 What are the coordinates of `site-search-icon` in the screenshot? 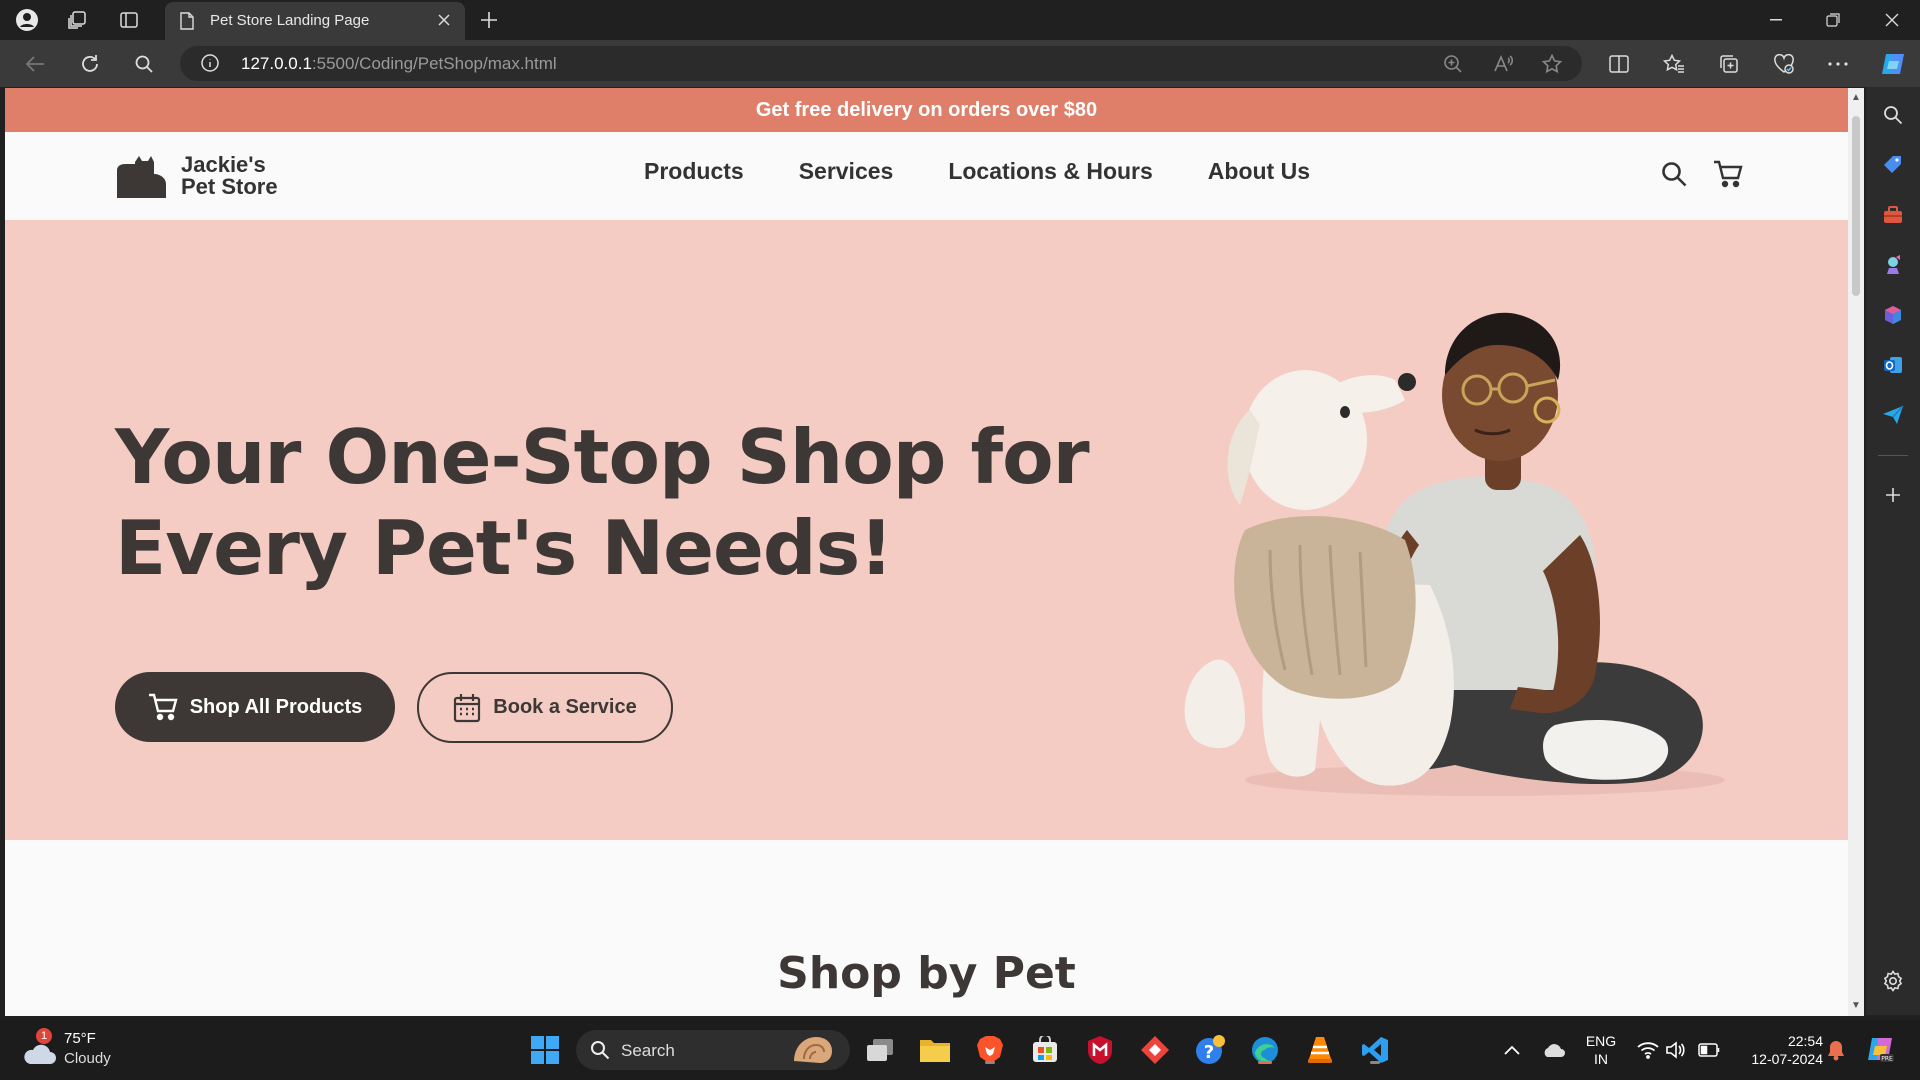 It's located at (1674, 174).